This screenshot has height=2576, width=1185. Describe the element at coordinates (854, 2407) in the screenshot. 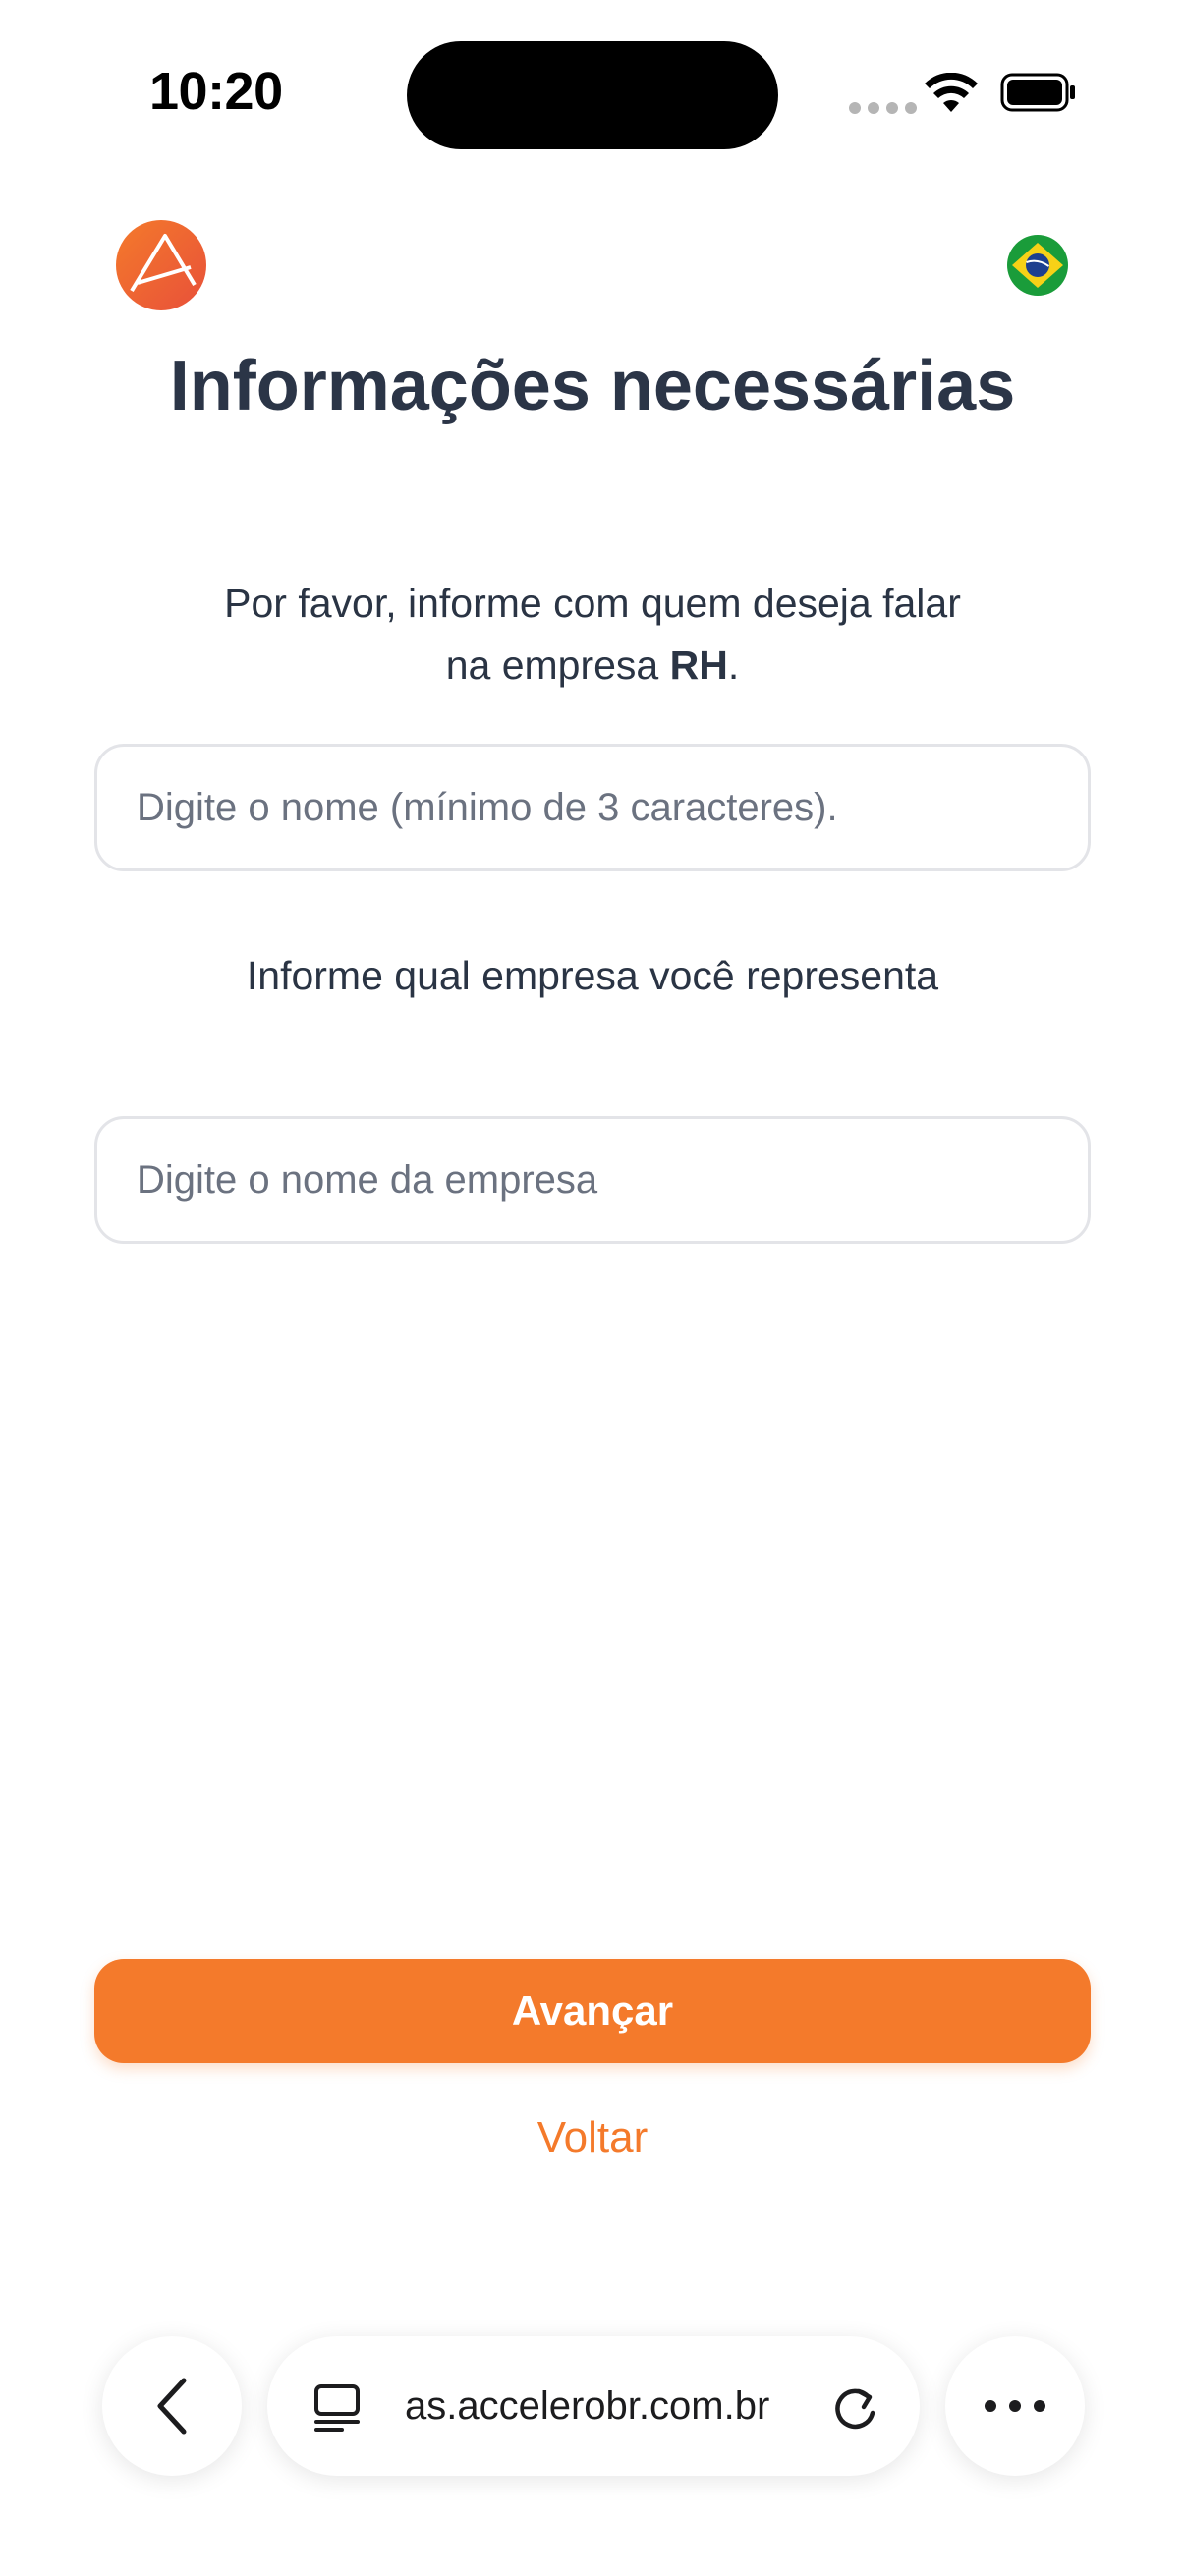

I see `reload-icon` at that location.